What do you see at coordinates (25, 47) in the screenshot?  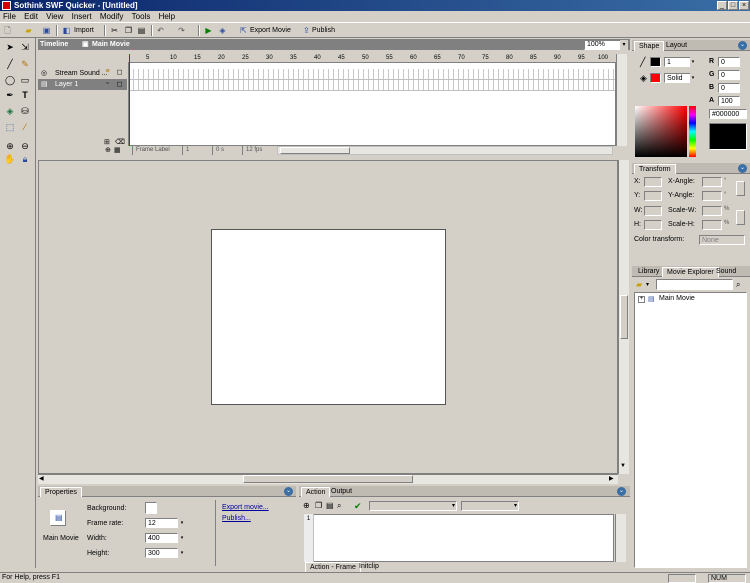 I see `subselect-tool-icon: ⇲` at bounding box center [25, 47].